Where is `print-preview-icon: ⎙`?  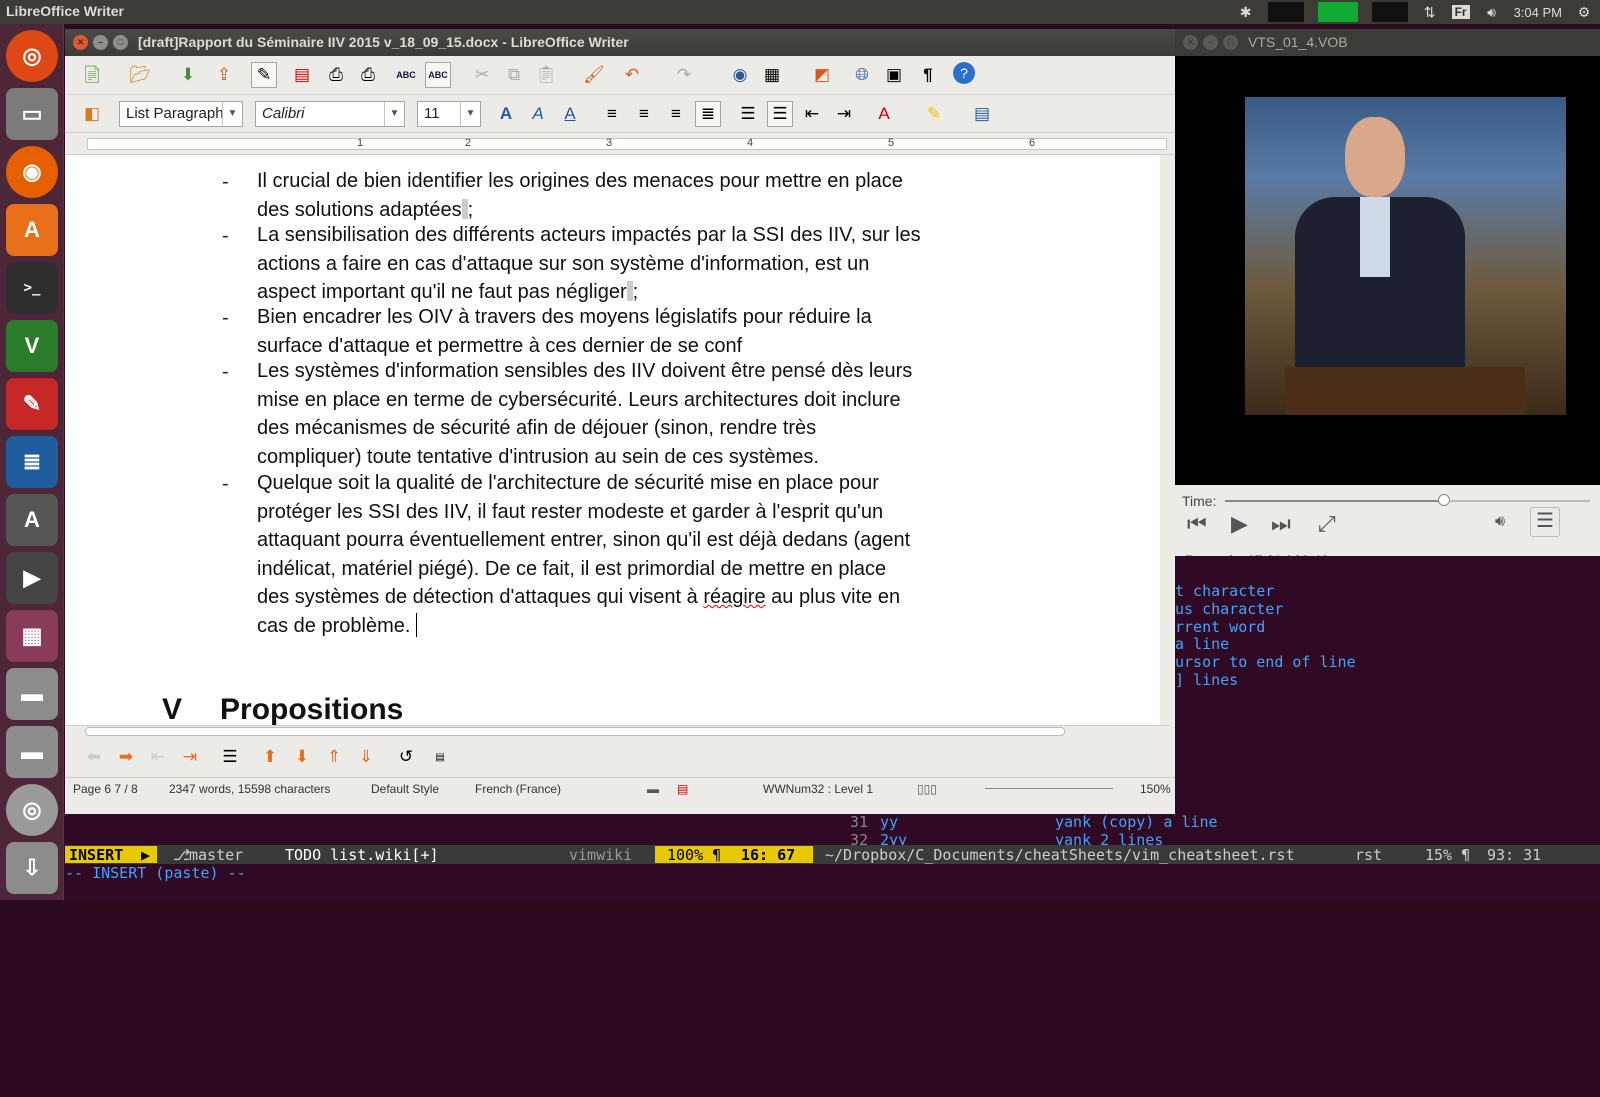
print-preview-icon: ⎙ is located at coordinates (368, 75).